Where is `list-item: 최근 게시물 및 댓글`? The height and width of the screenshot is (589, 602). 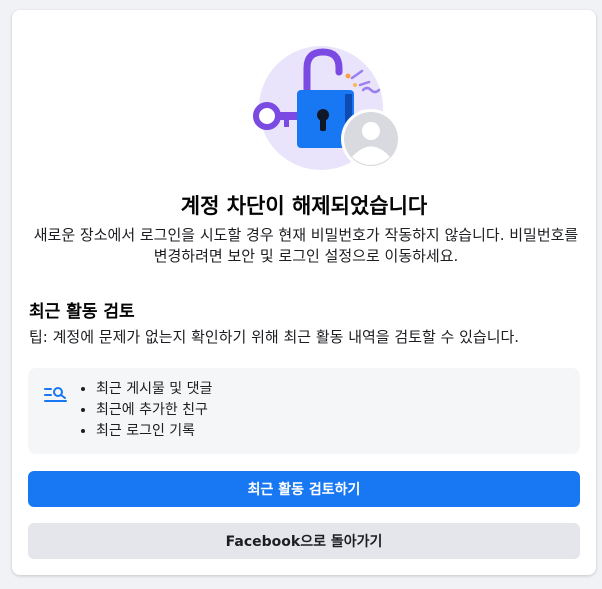
list-item: 최근 게시물 및 댓글 is located at coordinates (154, 389).